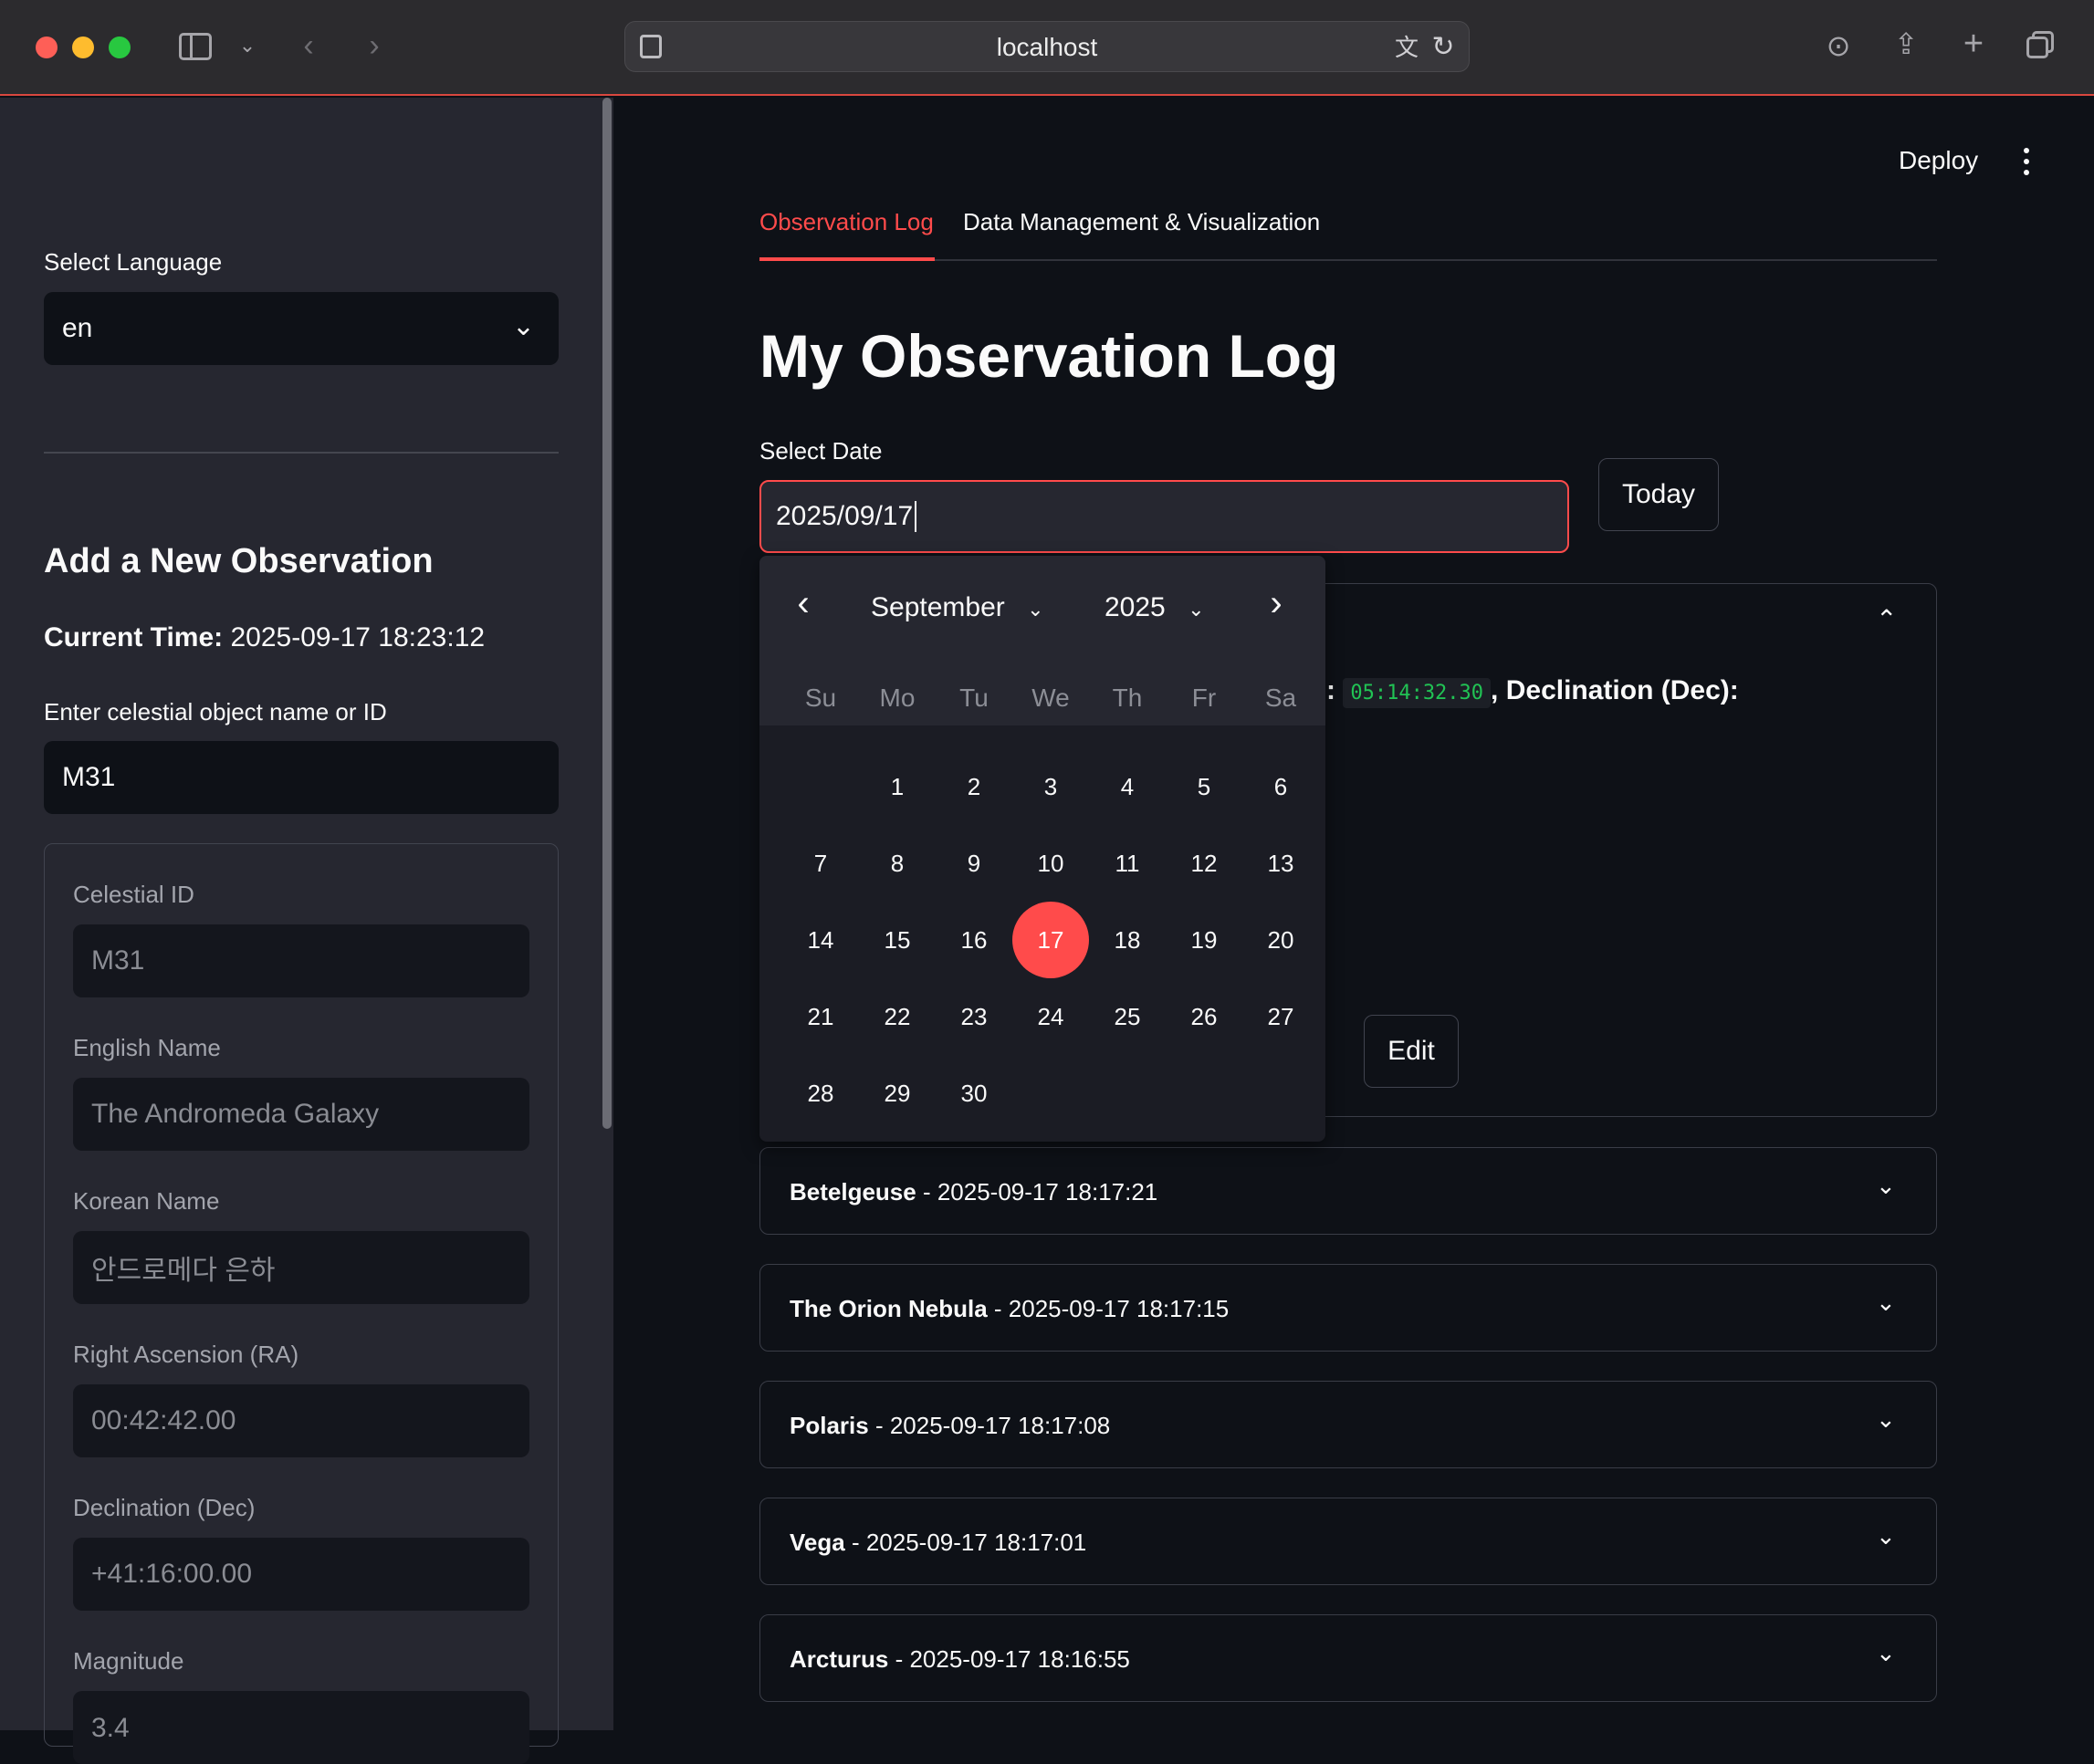  What do you see at coordinates (974, 786) in the screenshot?
I see `calendar-day: 2` at bounding box center [974, 786].